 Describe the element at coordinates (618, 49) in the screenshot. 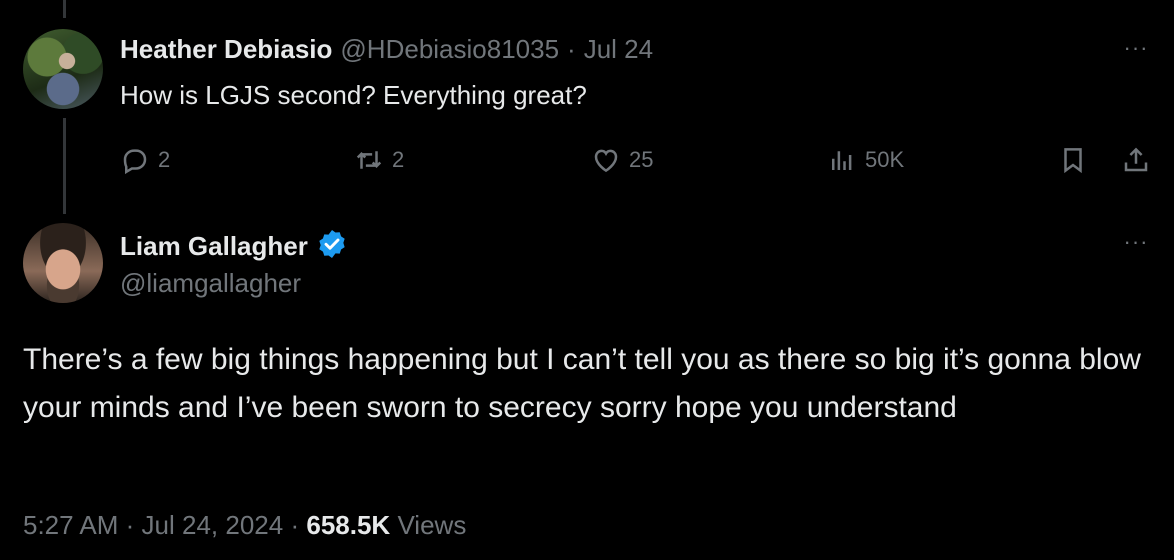

I see `tweet-date: Jul 24` at that location.